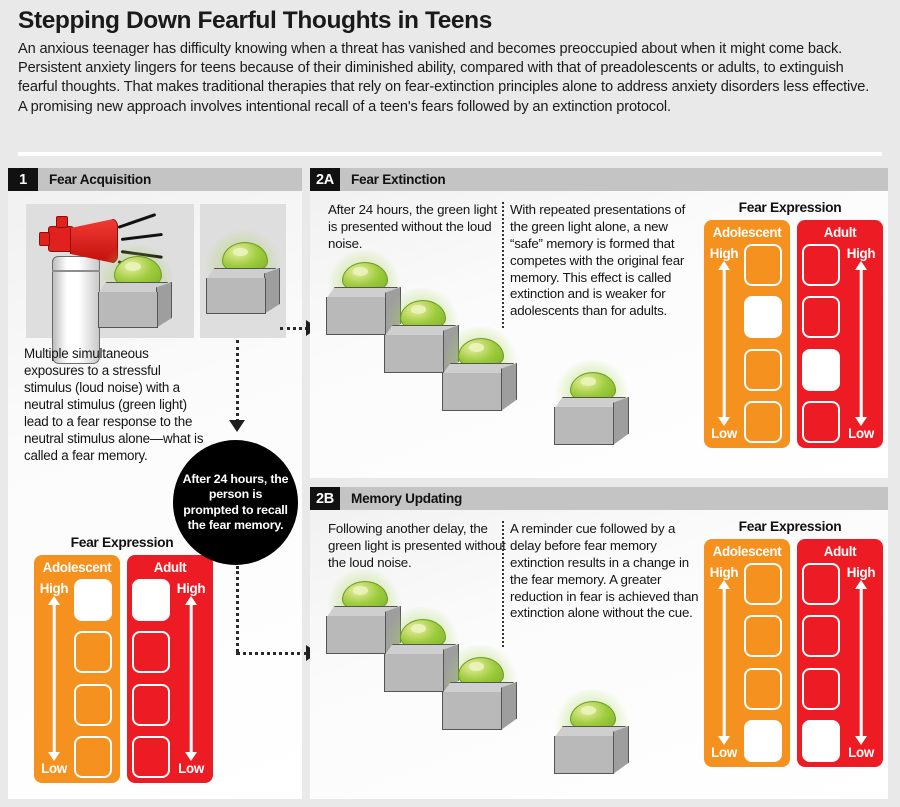  Describe the element at coordinates (62, 222) in the screenshot. I see `horn-stub` at that location.